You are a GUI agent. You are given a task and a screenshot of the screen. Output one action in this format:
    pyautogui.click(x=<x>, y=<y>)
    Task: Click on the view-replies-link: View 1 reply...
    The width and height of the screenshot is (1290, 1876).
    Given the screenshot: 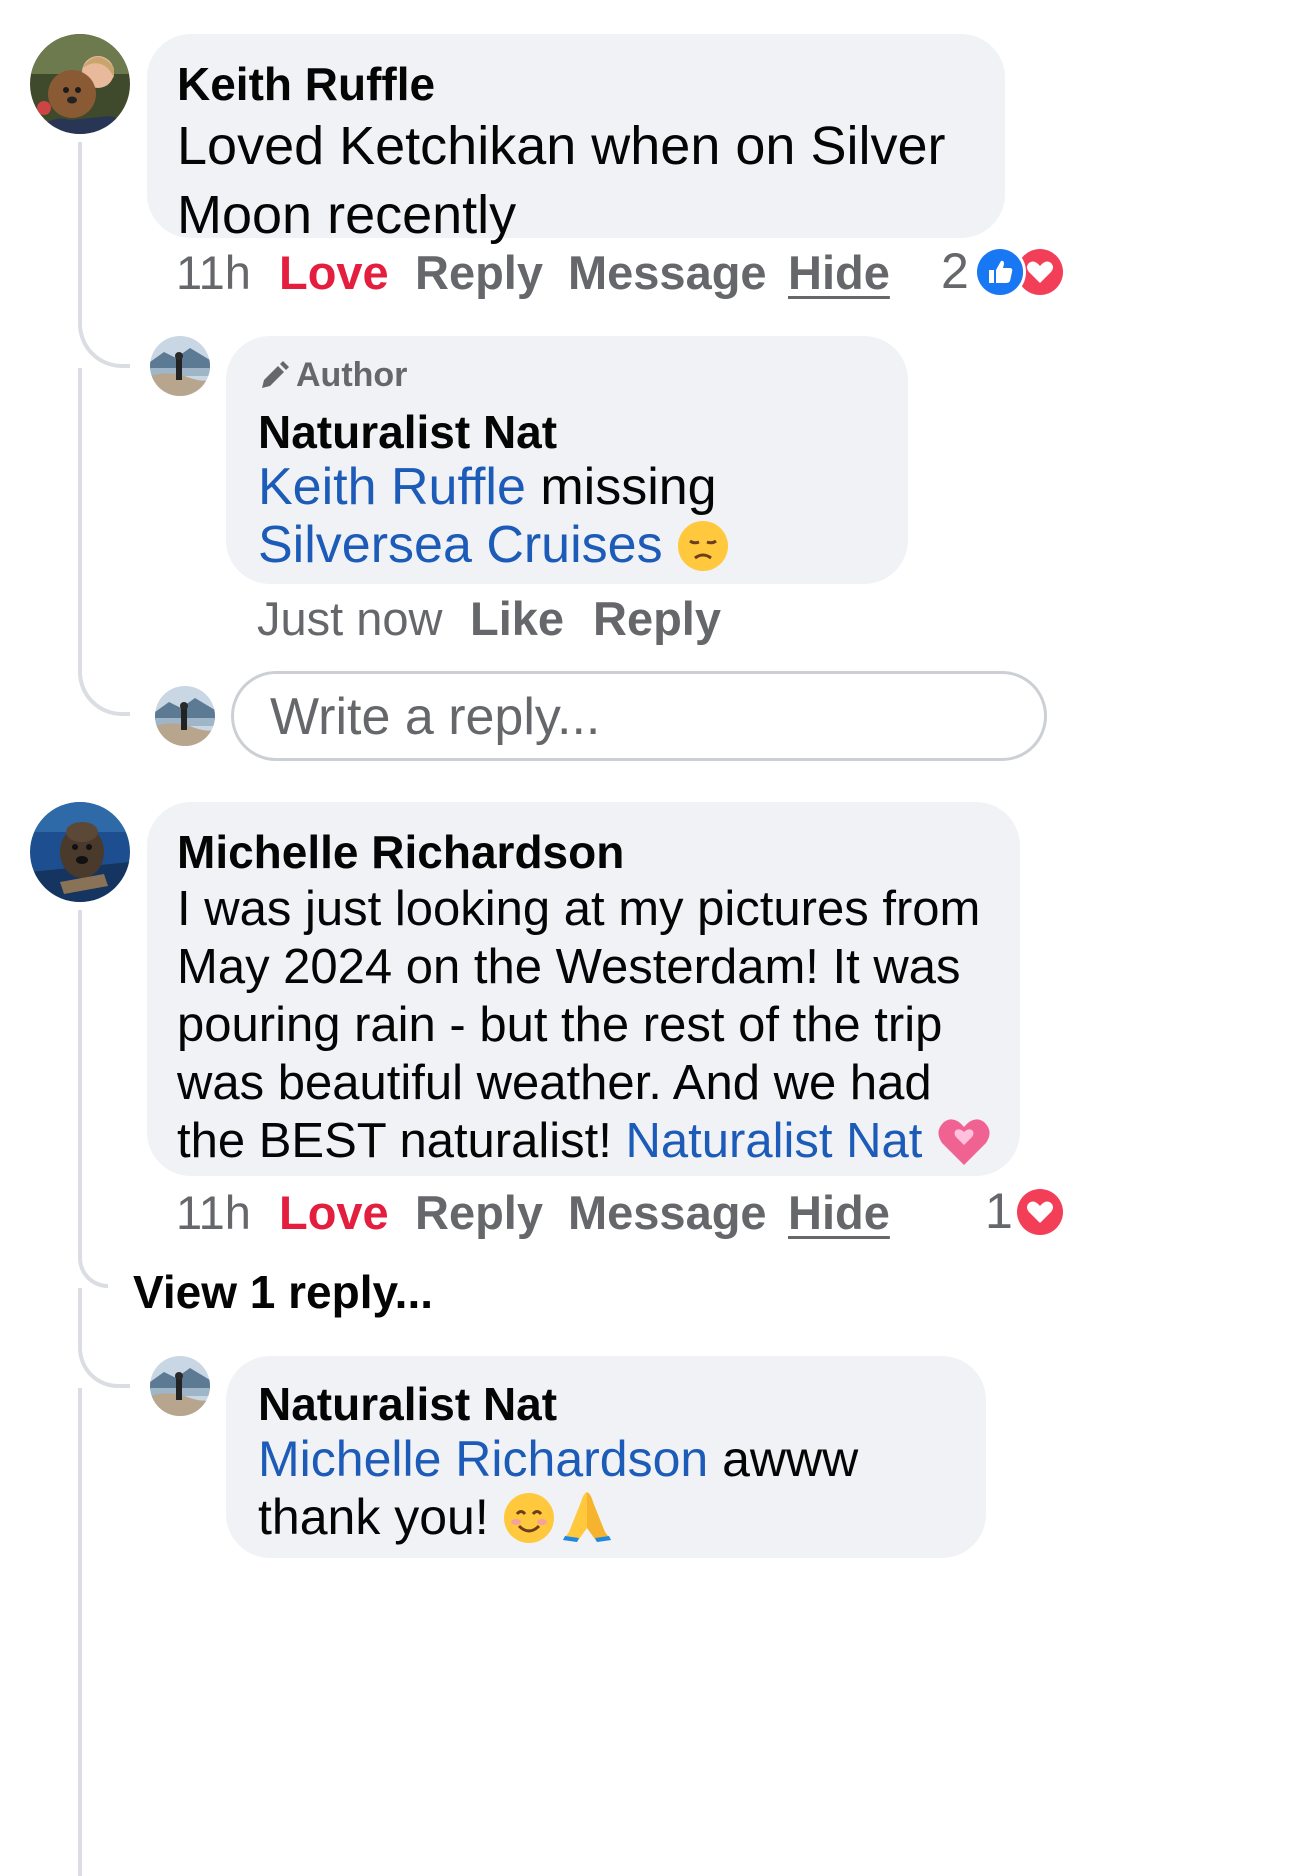 What is the action you would take?
    pyautogui.click(x=283, y=1292)
    